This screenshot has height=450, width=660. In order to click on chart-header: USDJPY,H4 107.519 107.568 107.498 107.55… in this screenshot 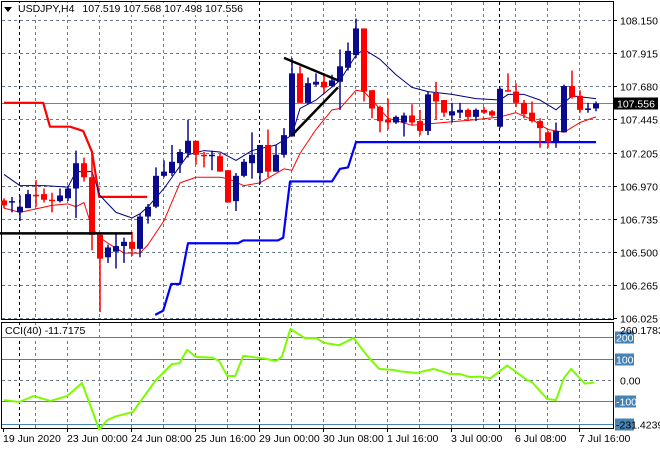, I will do `click(123, 9)`.